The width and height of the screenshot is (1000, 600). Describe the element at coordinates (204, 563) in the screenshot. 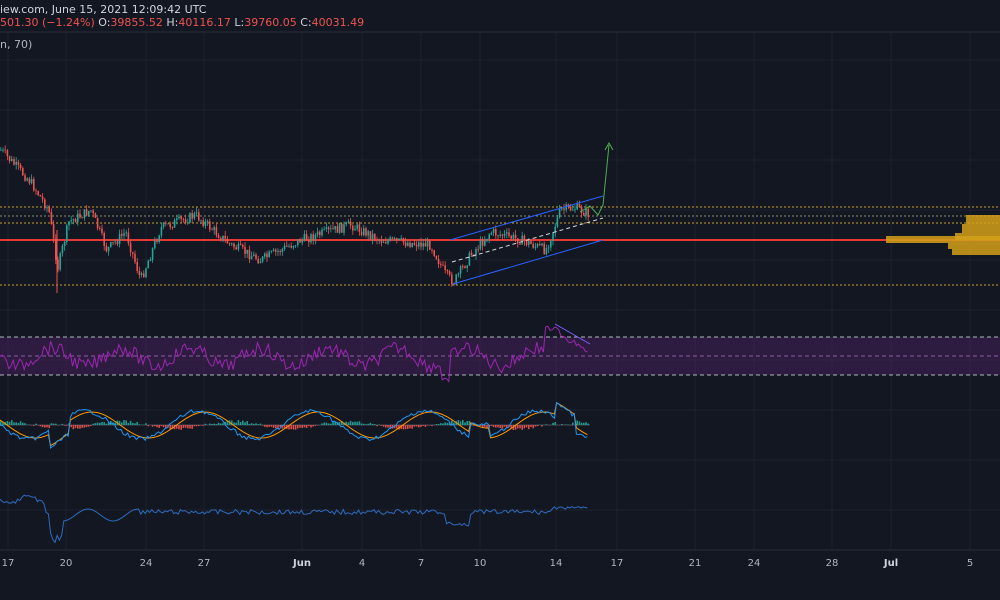

I see `x-axis-tick-label: 27` at that location.